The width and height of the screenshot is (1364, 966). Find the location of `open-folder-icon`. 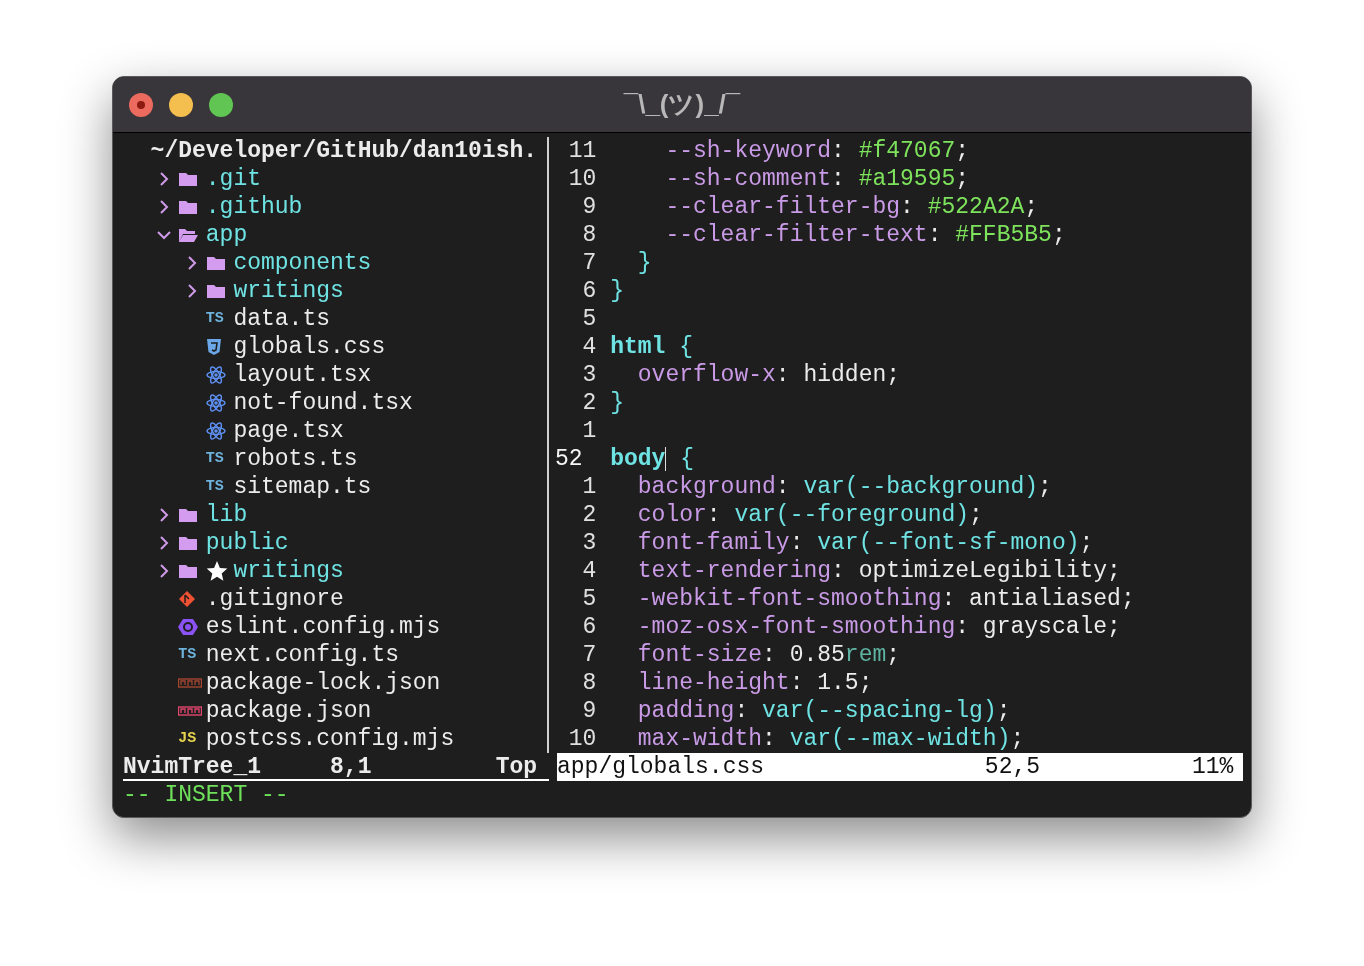

open-folder-icon is located at coordinates (188, 235).